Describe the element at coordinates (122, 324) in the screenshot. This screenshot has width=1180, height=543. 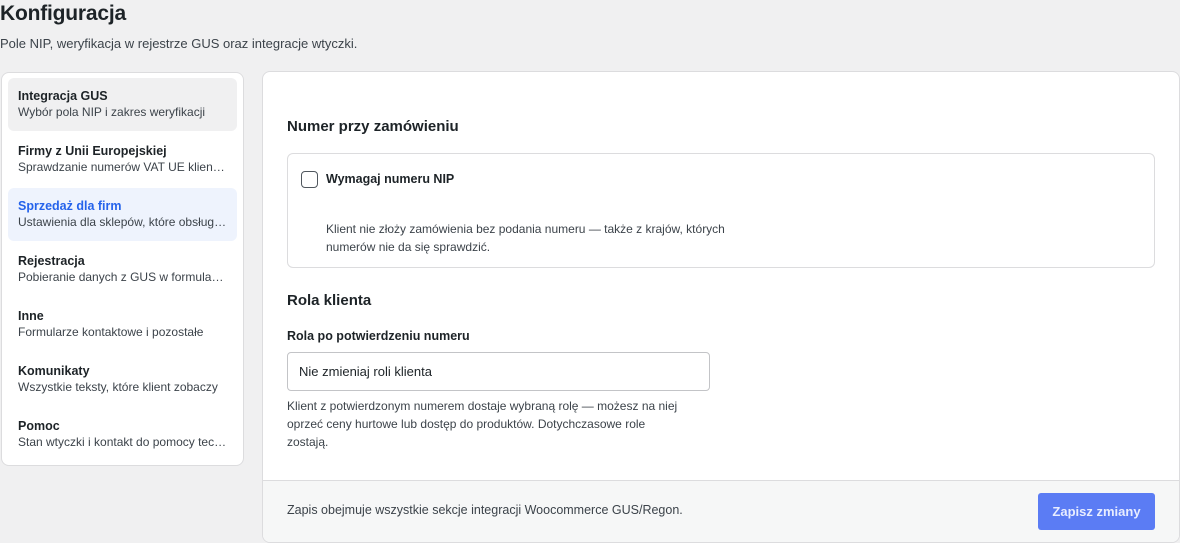
I see `sidebar-item-inne: Inne Formularze kontaktowe i pozostałe` at that location.